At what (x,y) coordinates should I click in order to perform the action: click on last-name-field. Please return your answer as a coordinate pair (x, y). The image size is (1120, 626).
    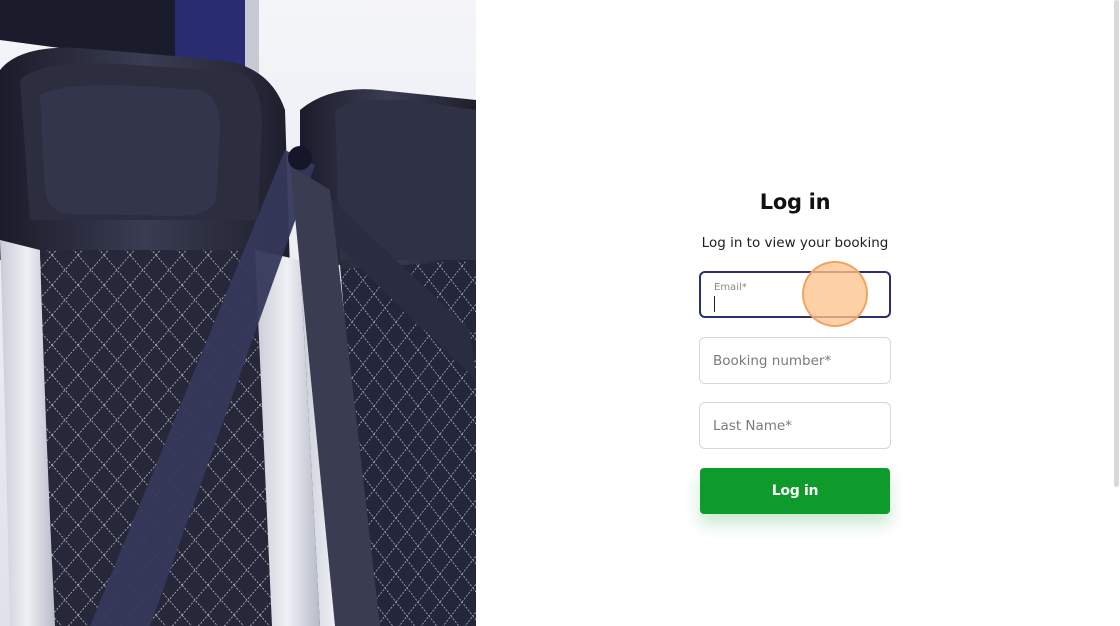
    Looking at the image, I should click on (795, 425).